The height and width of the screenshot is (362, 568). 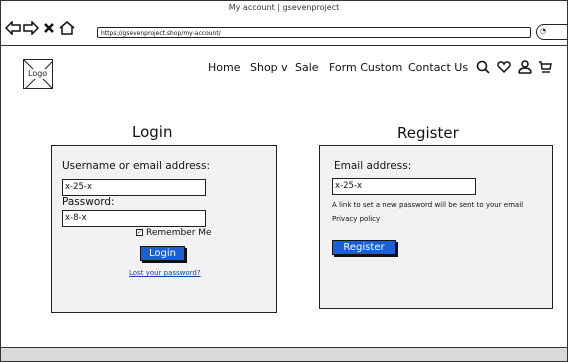 What do you see at coordinates (504, 69) in the screenshot?
I see `heart-icon` at bounding box center [504, 69].